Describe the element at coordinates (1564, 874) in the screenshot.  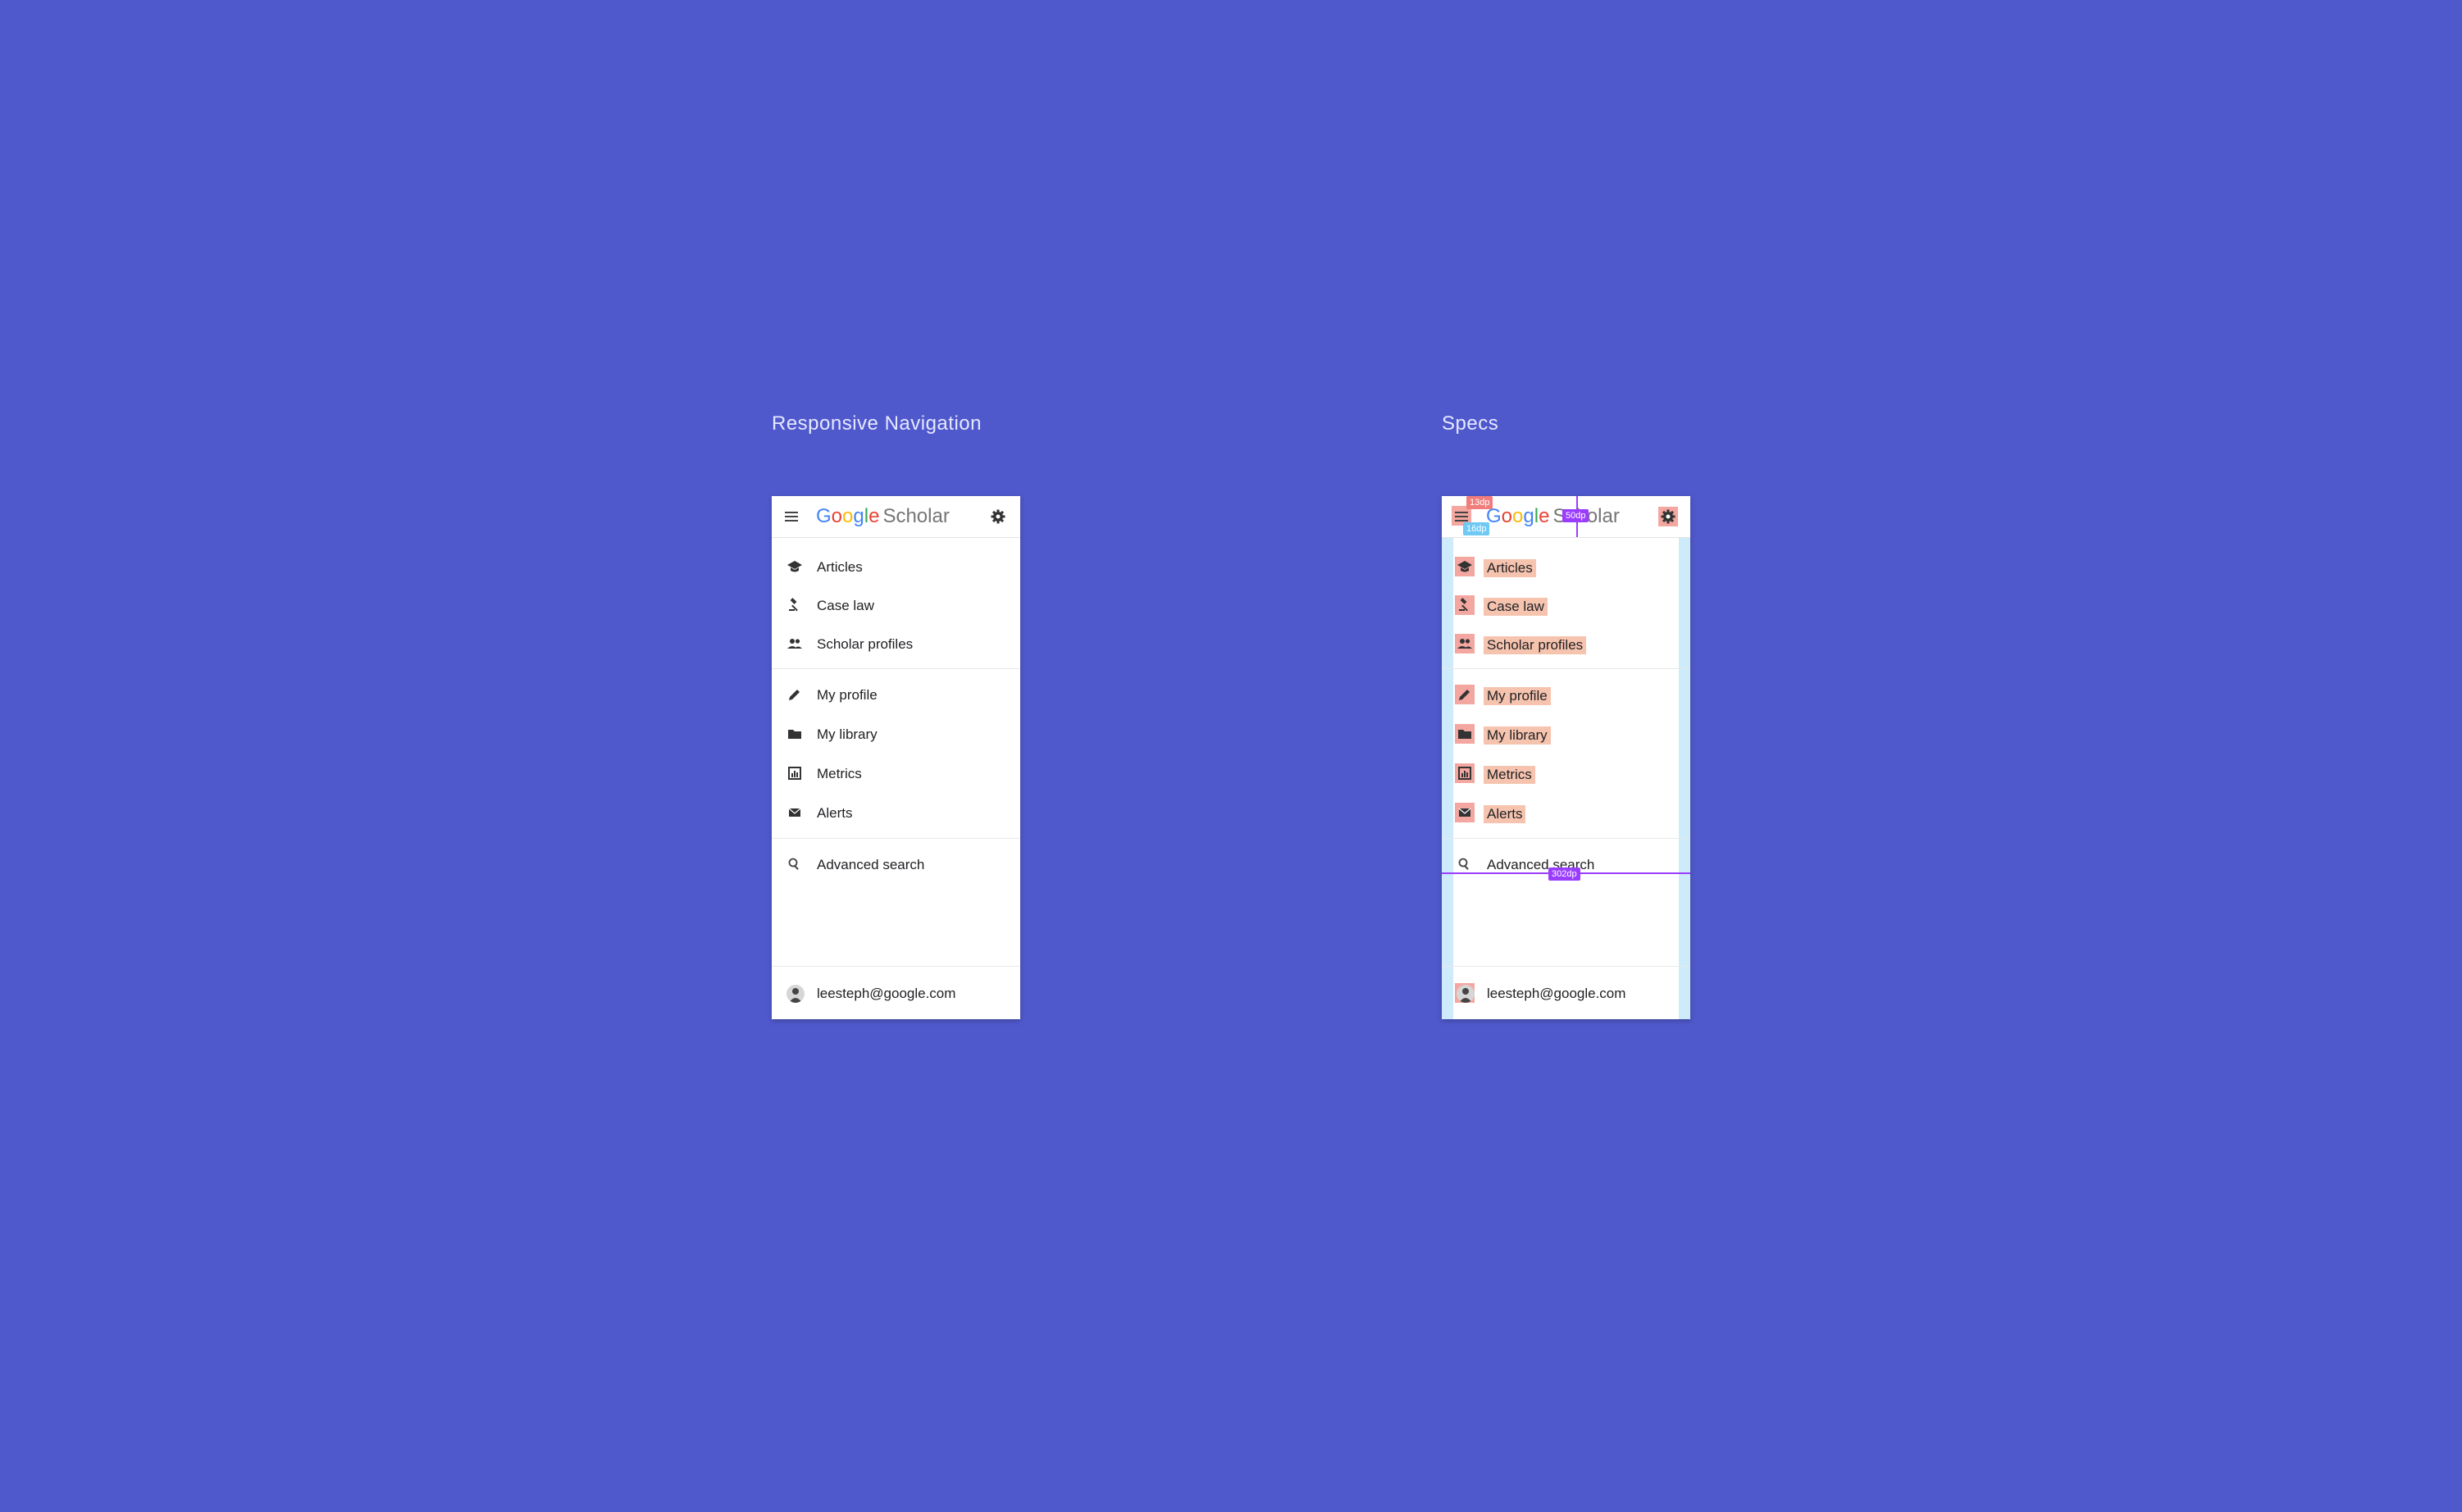
I see `spec-tag-302dp: 302dp` at that location.